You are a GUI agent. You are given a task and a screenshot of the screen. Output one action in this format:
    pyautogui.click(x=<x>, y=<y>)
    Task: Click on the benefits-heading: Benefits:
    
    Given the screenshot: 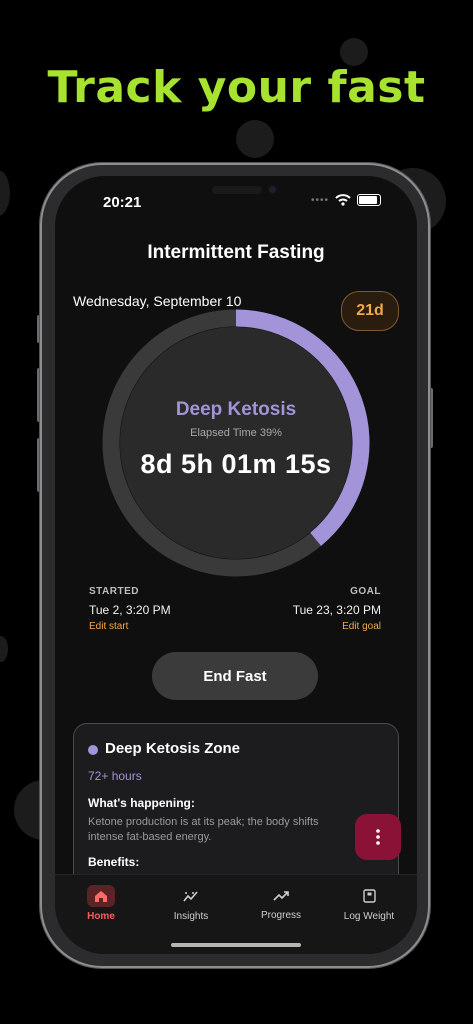 What is the action you would take?
    pyautogui.click(x=114, y=862)
    